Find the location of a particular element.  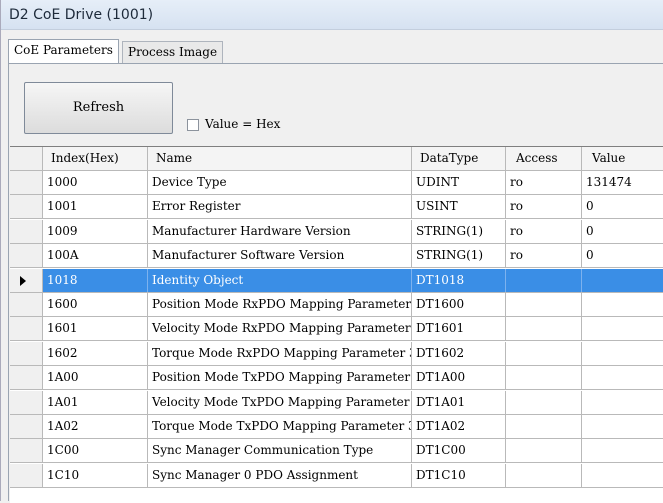

name-cell: Identity Object is located at coordinates (280, 280).